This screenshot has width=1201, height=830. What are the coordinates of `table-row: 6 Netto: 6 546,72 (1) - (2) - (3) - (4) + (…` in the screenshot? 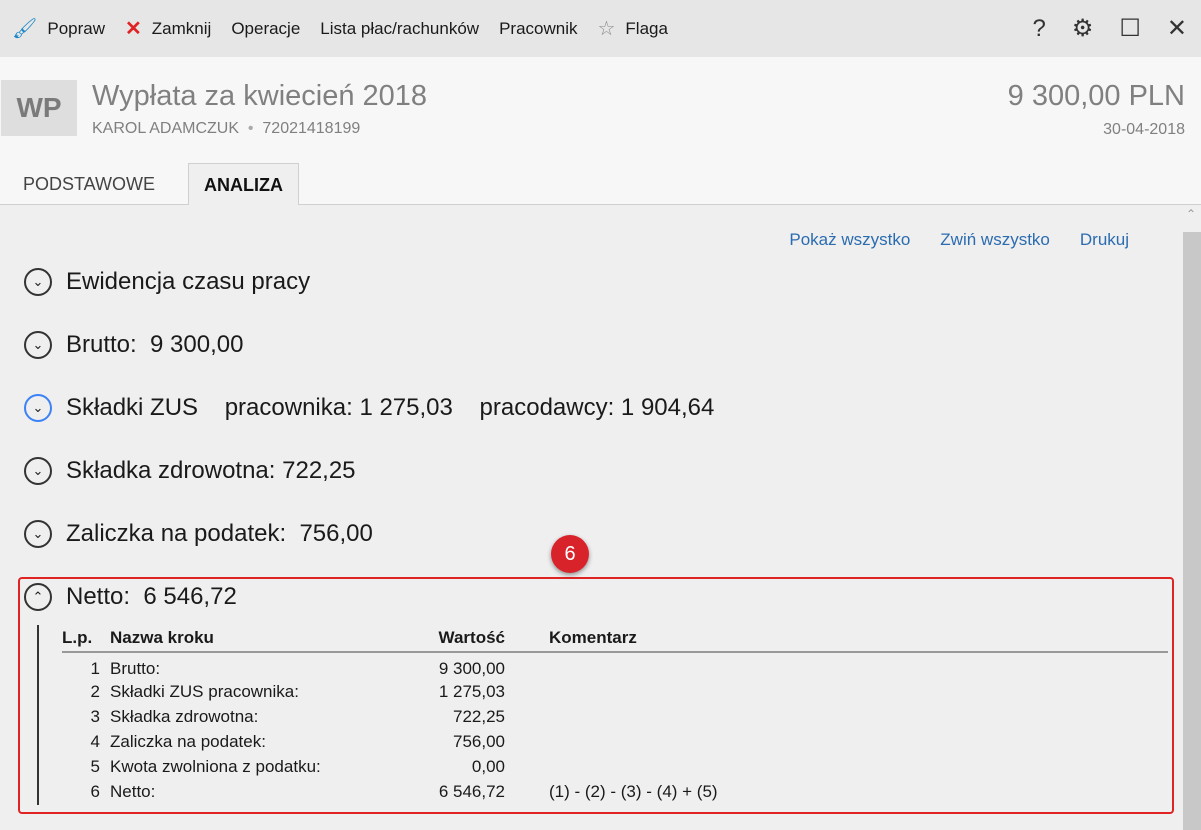 It's located at (615, 791).